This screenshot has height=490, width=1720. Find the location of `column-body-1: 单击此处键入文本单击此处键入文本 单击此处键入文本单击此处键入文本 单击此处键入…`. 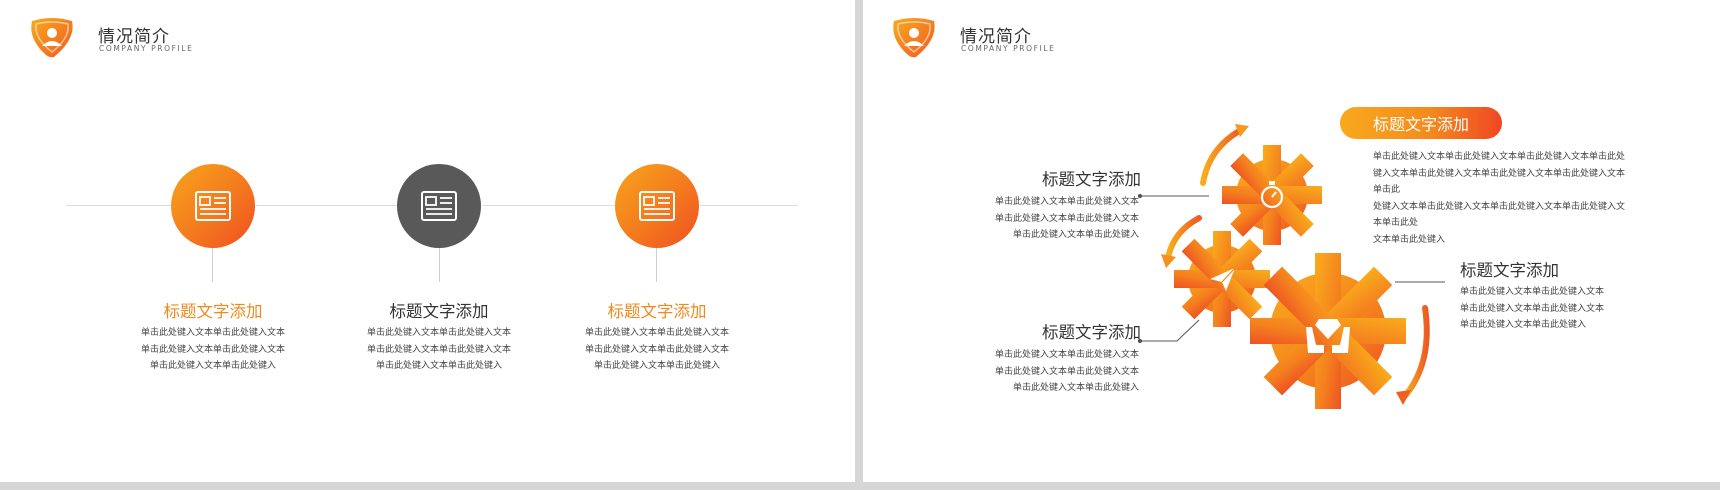

column-body-1: 单击此处键入文本单击此处键入文本 单击此处键入文本单击此处键入文本 单击此处键入… is located at coordinates (213, 350).